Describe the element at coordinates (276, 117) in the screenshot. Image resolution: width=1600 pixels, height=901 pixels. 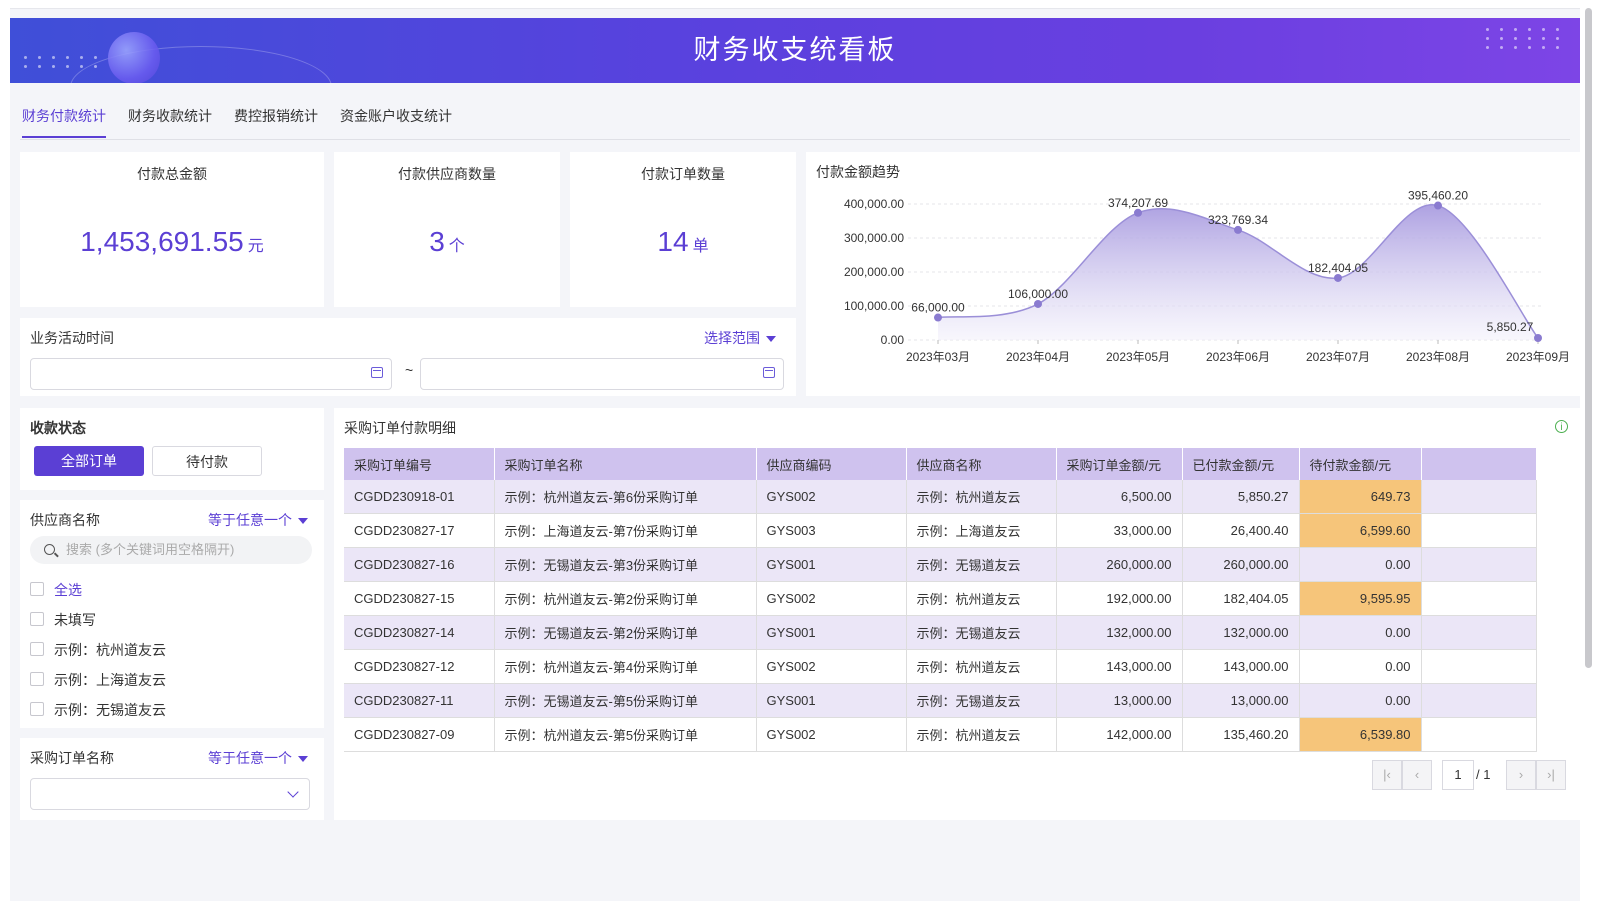
I see `tab-expense-stats: 费控报销统计` at that location.